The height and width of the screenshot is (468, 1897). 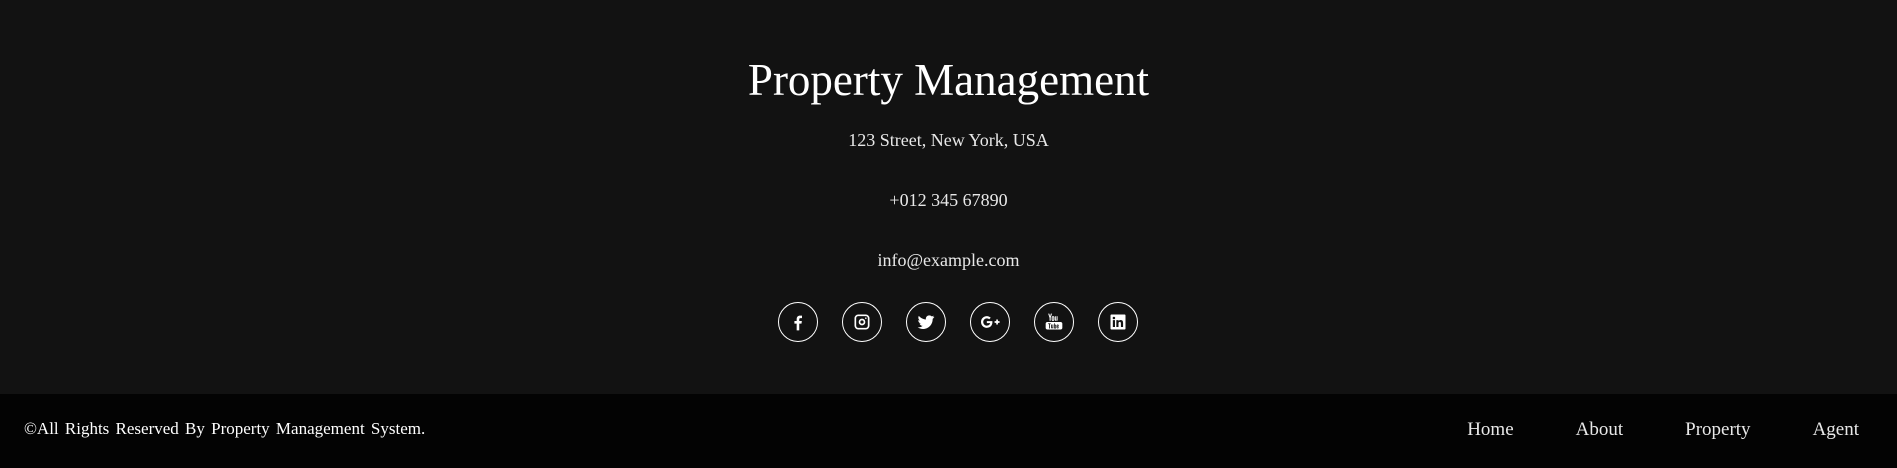 I want to click on instagram-icon, so click(x=862, y=322).